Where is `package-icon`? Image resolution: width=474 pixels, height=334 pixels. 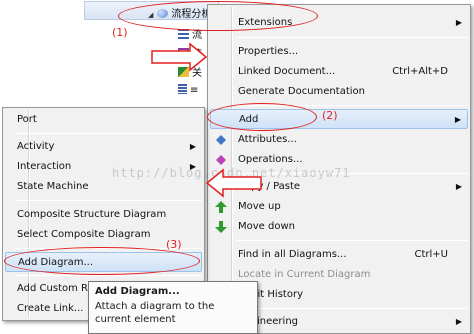 package-icon is located at coordinates (163, 13).